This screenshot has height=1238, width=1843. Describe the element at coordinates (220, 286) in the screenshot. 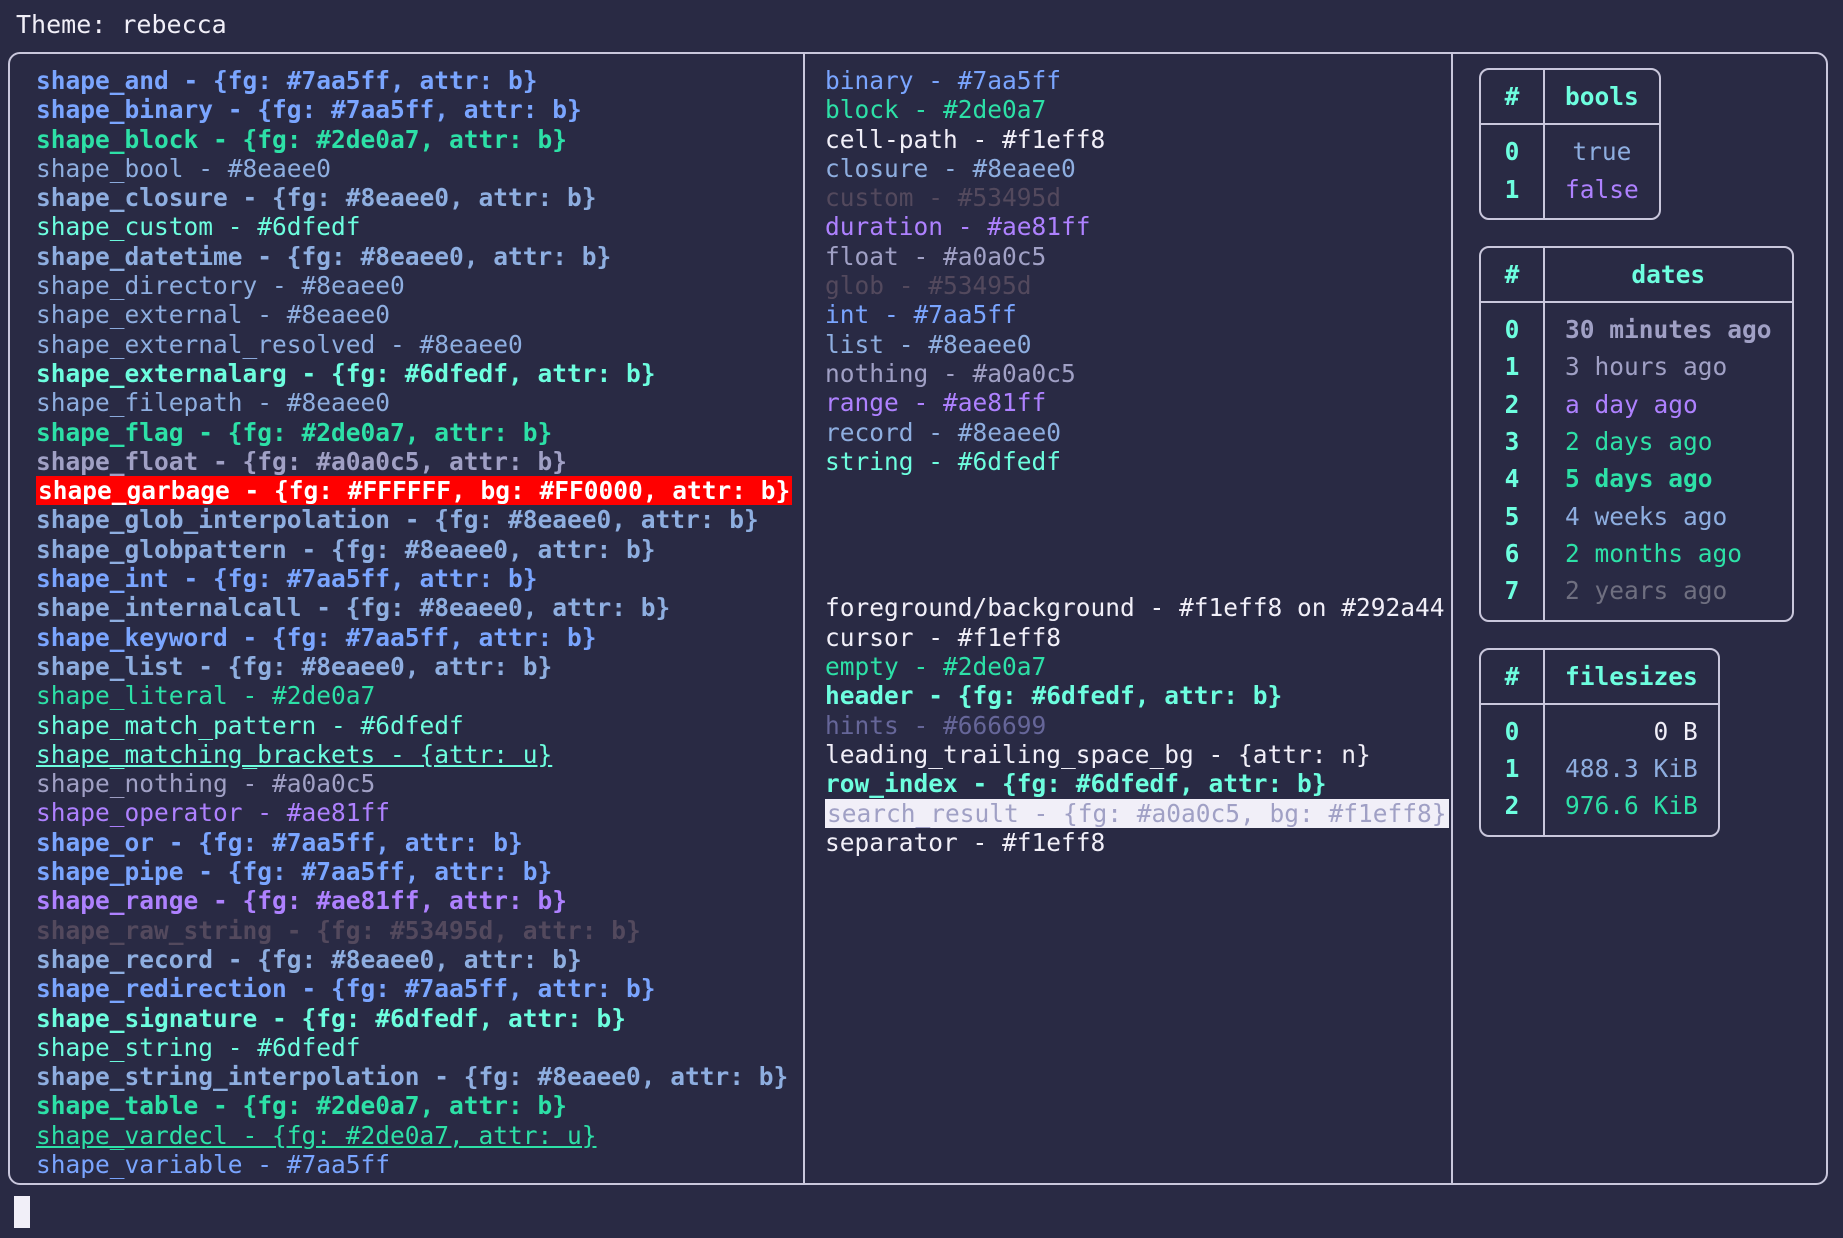

I see `shape-line: shape_directory - #8eaee0` at that location.